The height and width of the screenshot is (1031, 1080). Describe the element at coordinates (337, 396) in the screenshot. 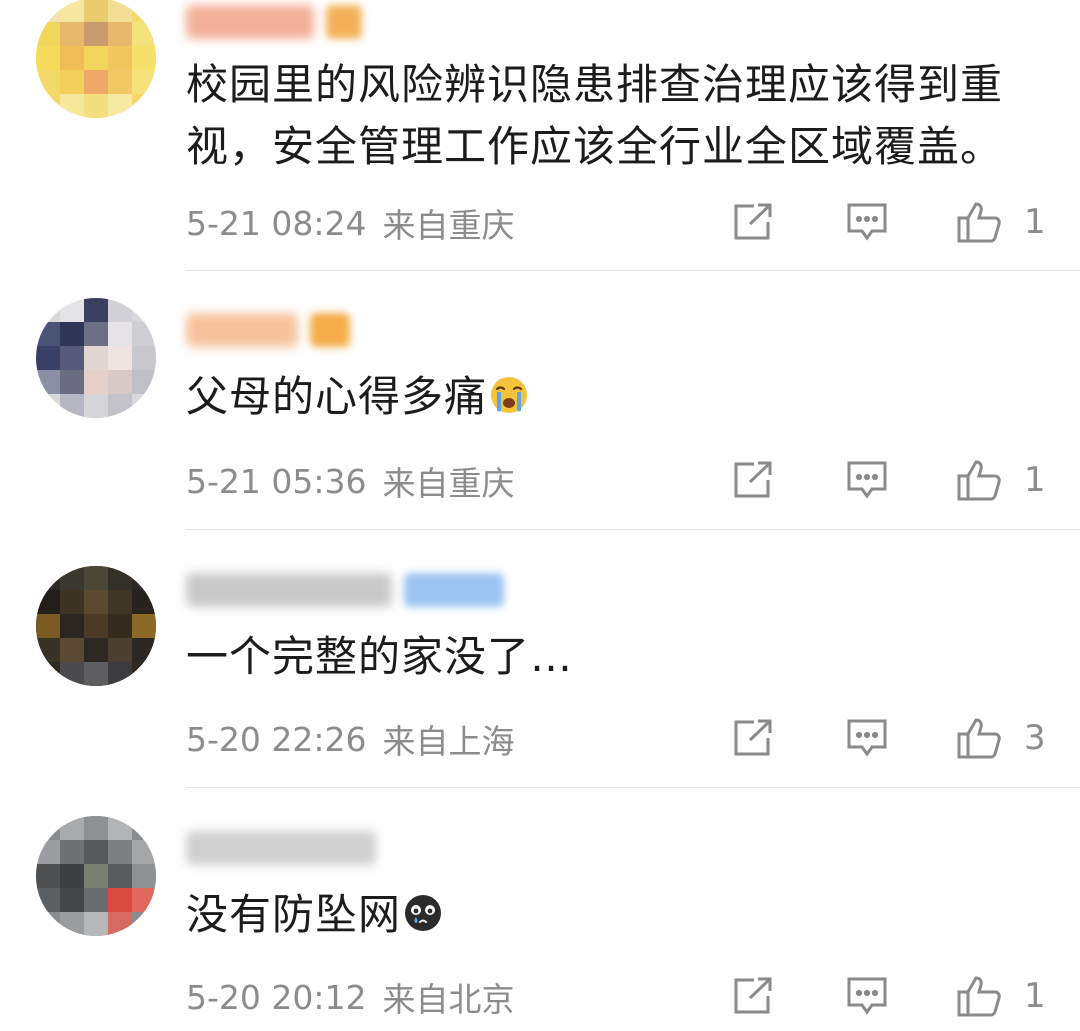

I see `comment-text-body: 父母的心得多痛` at that location.